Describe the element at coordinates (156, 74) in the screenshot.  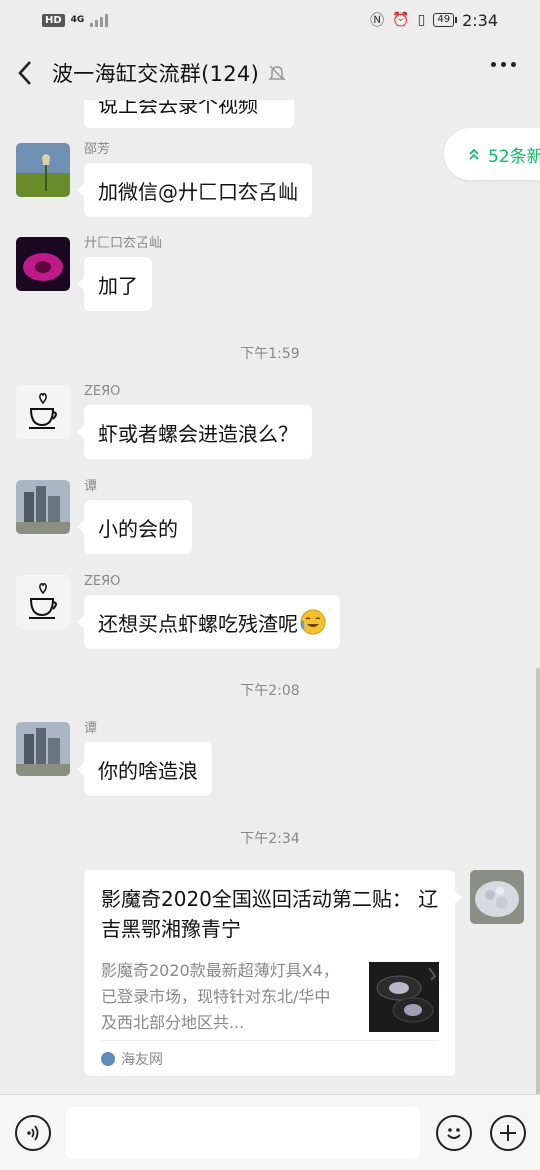
I see `chat-title: 波一海缸交流群(124)` at that location.